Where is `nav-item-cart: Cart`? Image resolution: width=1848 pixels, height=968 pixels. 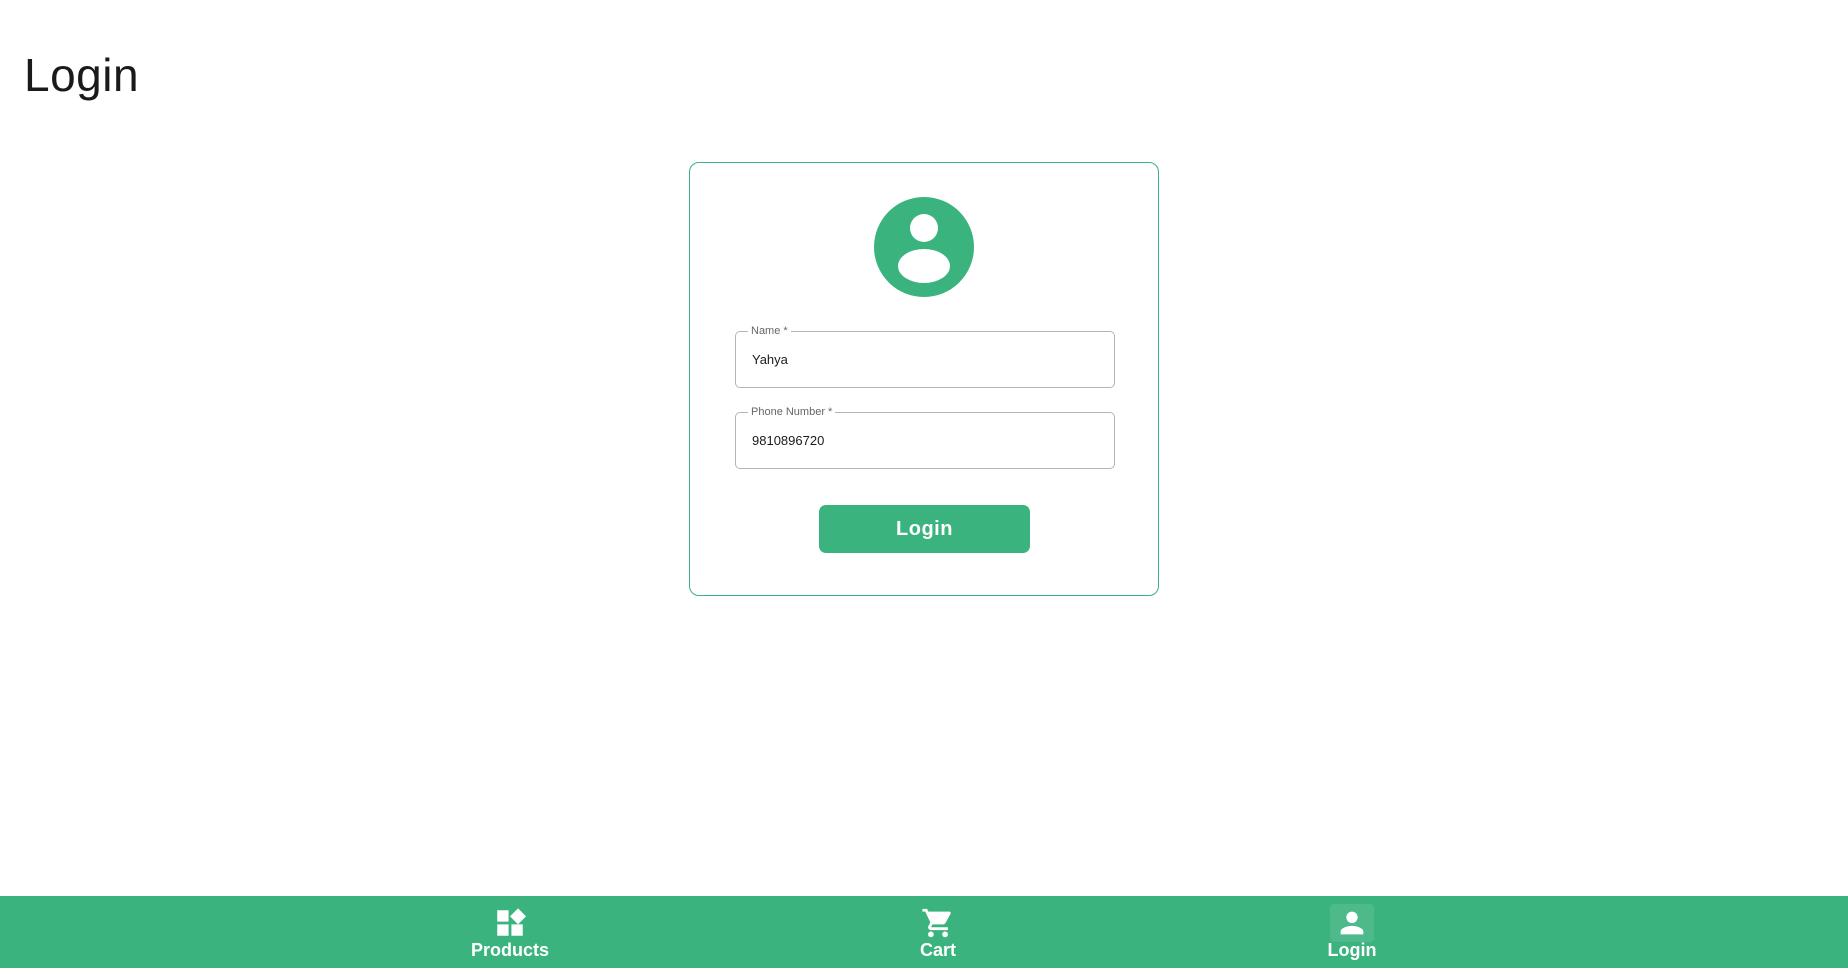 nav-item-cart: Cart is located at coordinates (938, 932).